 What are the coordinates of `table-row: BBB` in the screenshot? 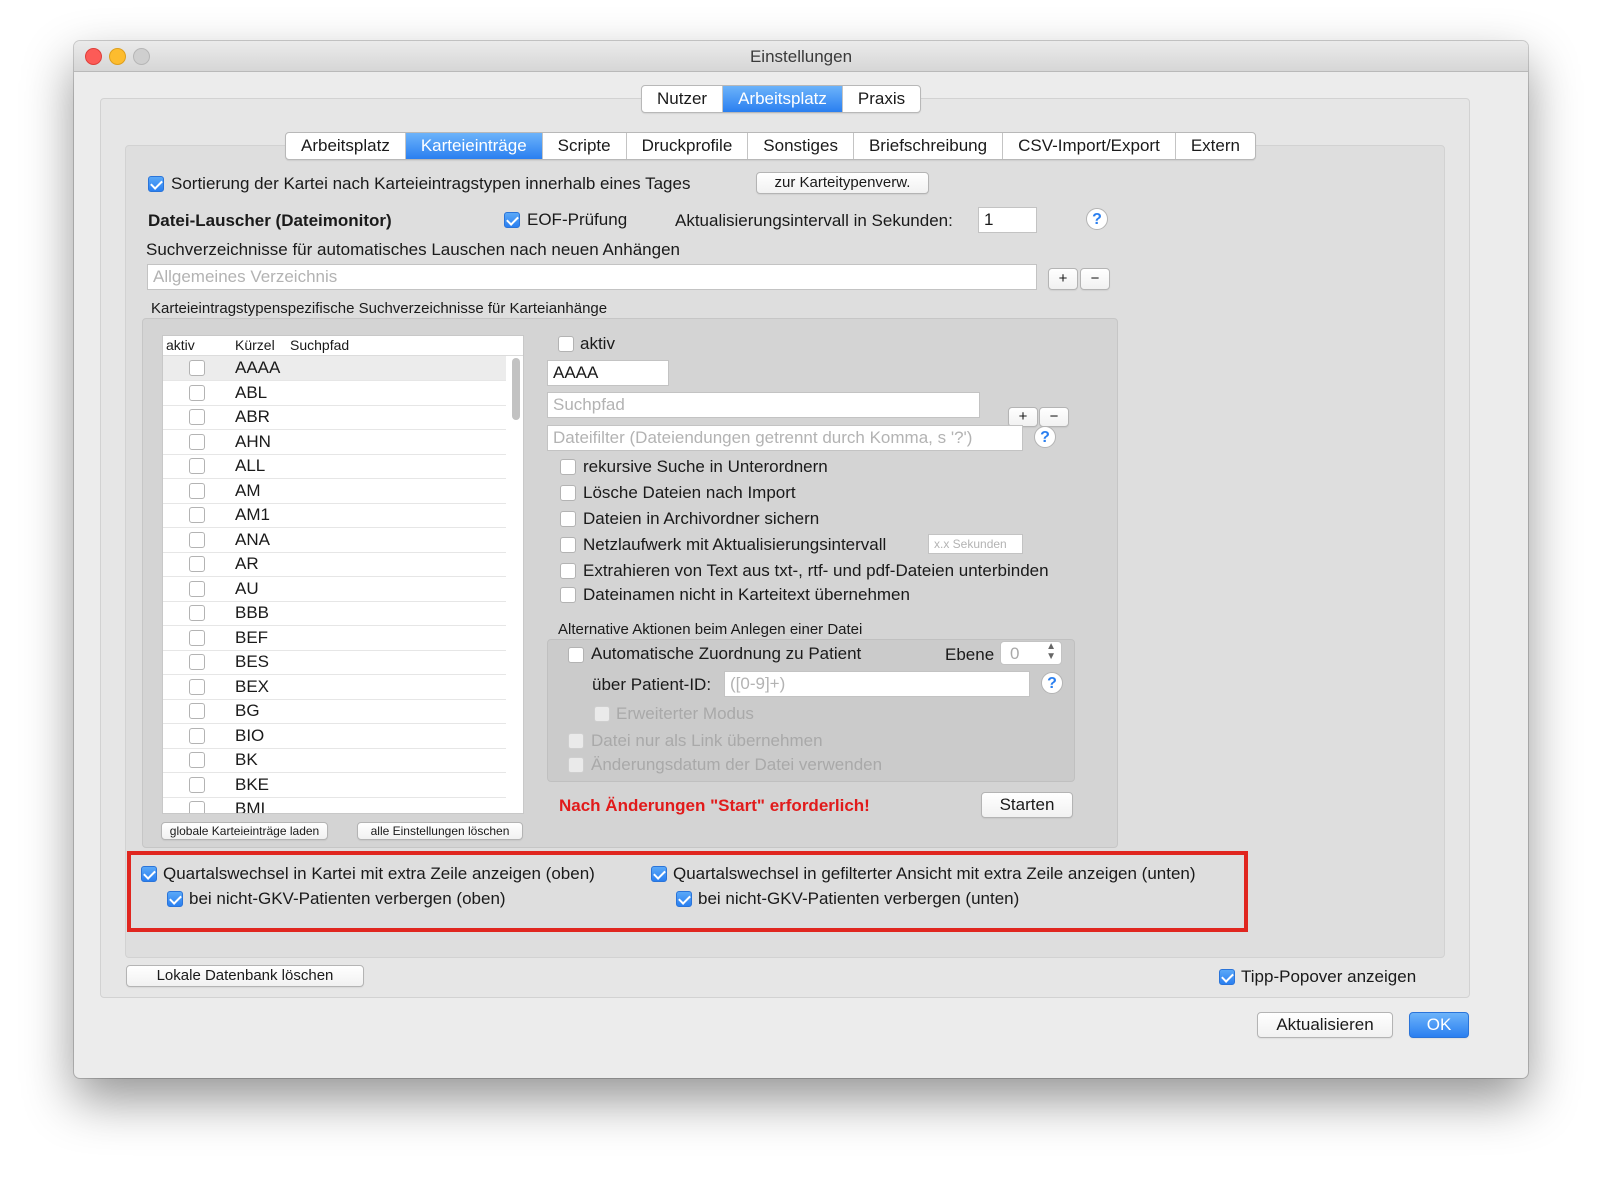 It's located at (334, 613).